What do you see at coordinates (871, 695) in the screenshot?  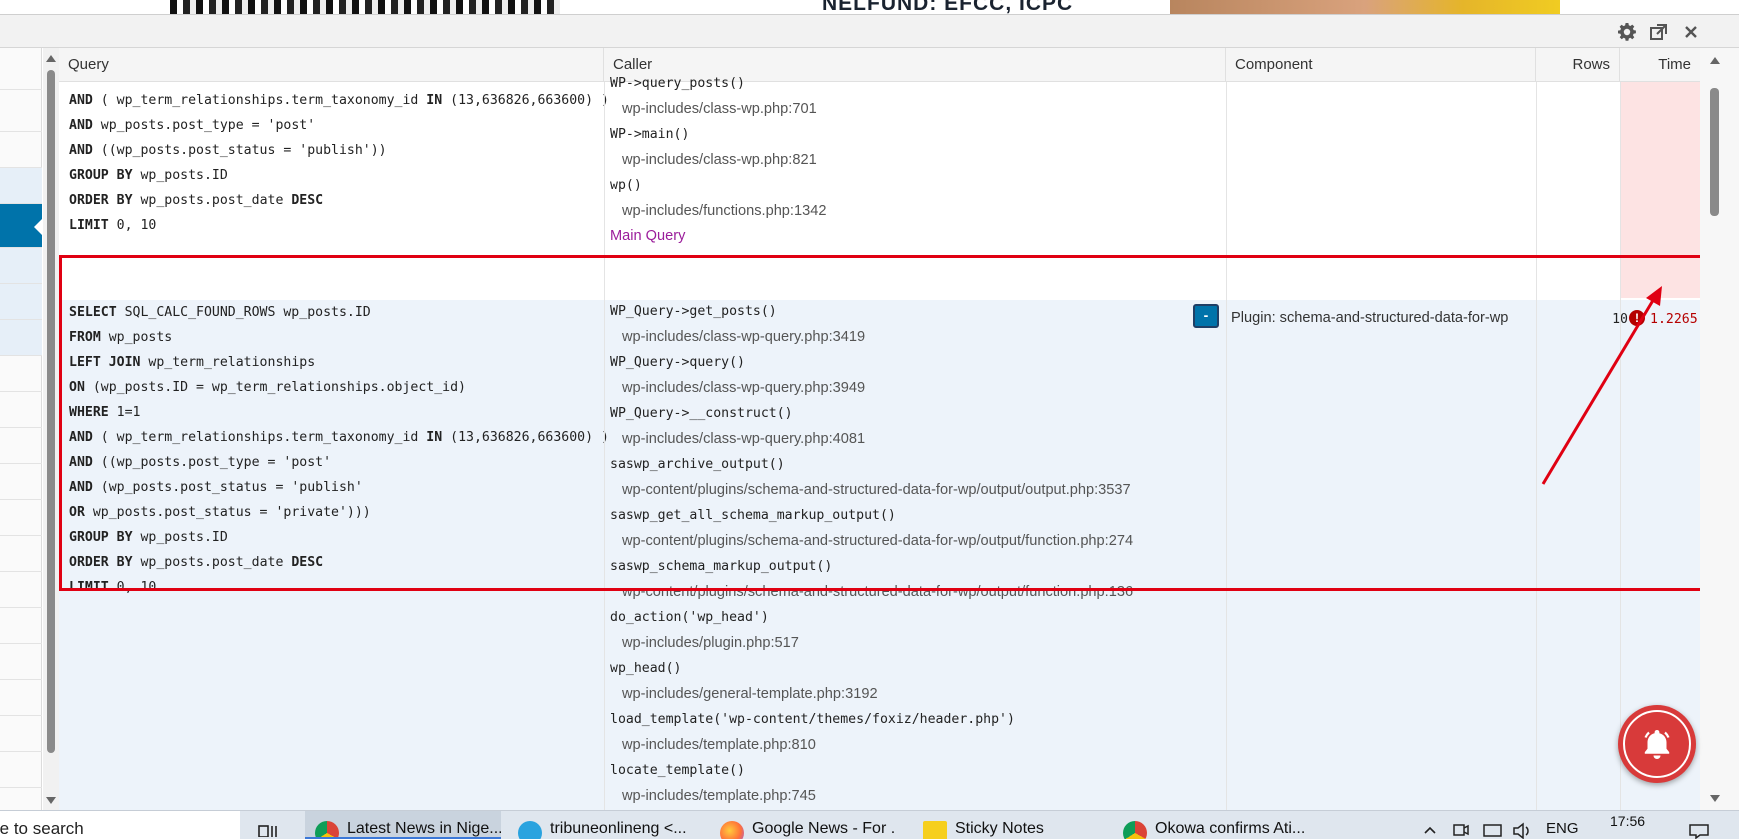 I see `caller-file-link: wp-includes/general-template.php:3192` at bounding box center [871, 695].